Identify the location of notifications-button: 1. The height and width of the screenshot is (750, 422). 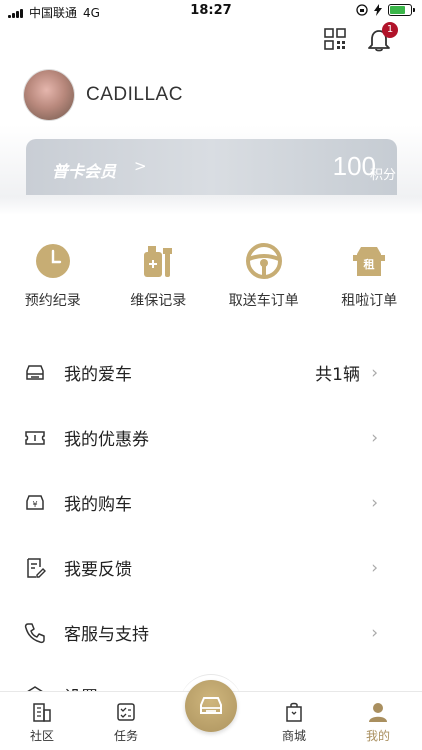
(382, 38).